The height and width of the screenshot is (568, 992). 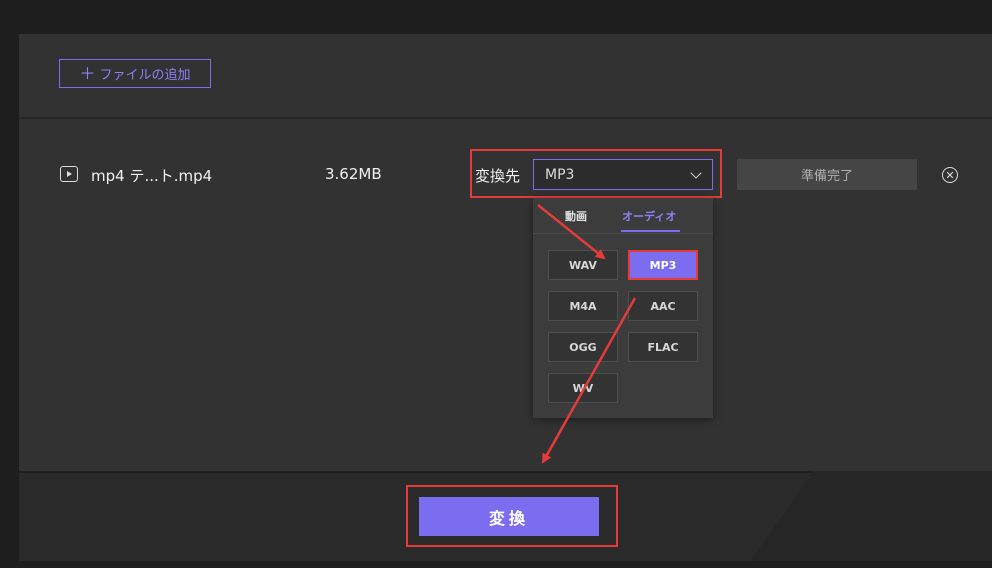 What do you see at coordinates (871, 516) in the screenshot?
I see `bottom-decoration` at bounding box center [871, 516].